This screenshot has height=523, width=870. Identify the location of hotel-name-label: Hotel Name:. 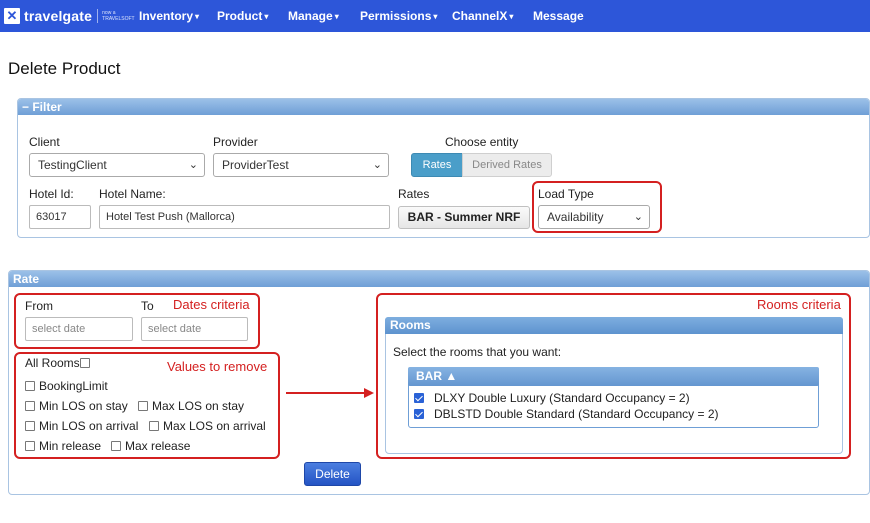
(132, 194).